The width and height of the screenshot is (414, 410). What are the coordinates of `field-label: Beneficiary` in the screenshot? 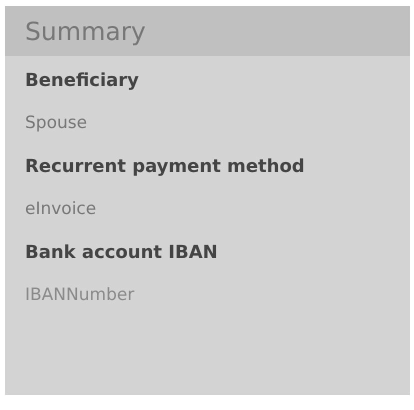 It's located at (82, 81).